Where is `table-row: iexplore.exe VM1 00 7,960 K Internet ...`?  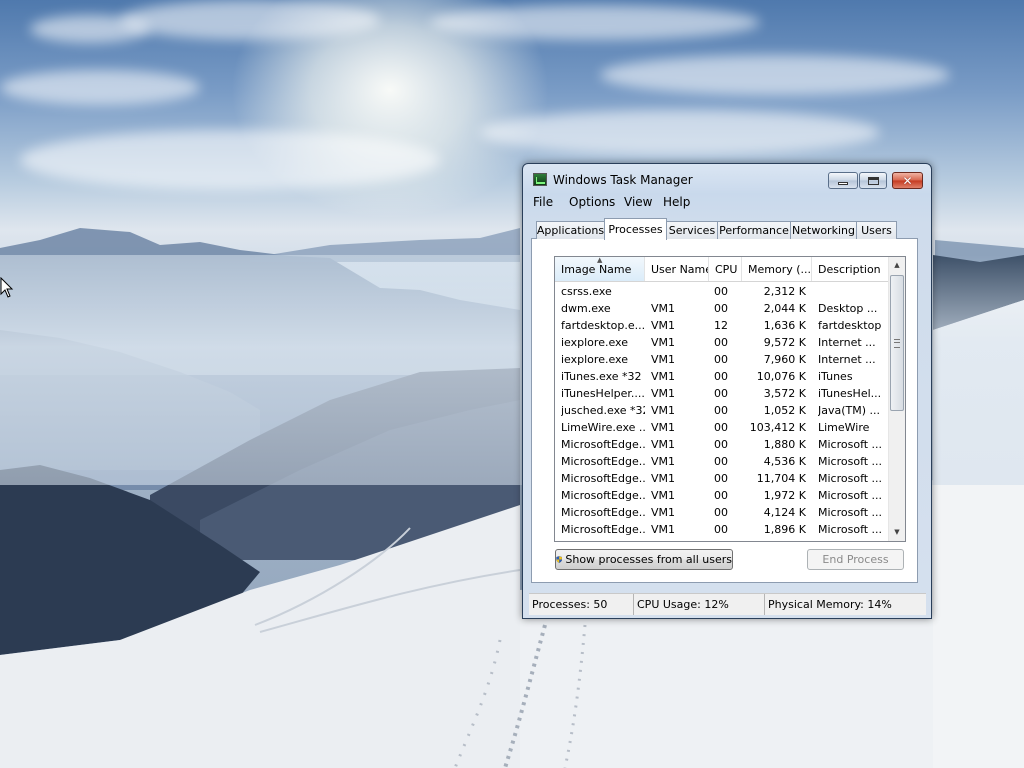 table-row: iexplore.exe VM1 00 7,960 K Internet ... is located at coordinates (721, 359).